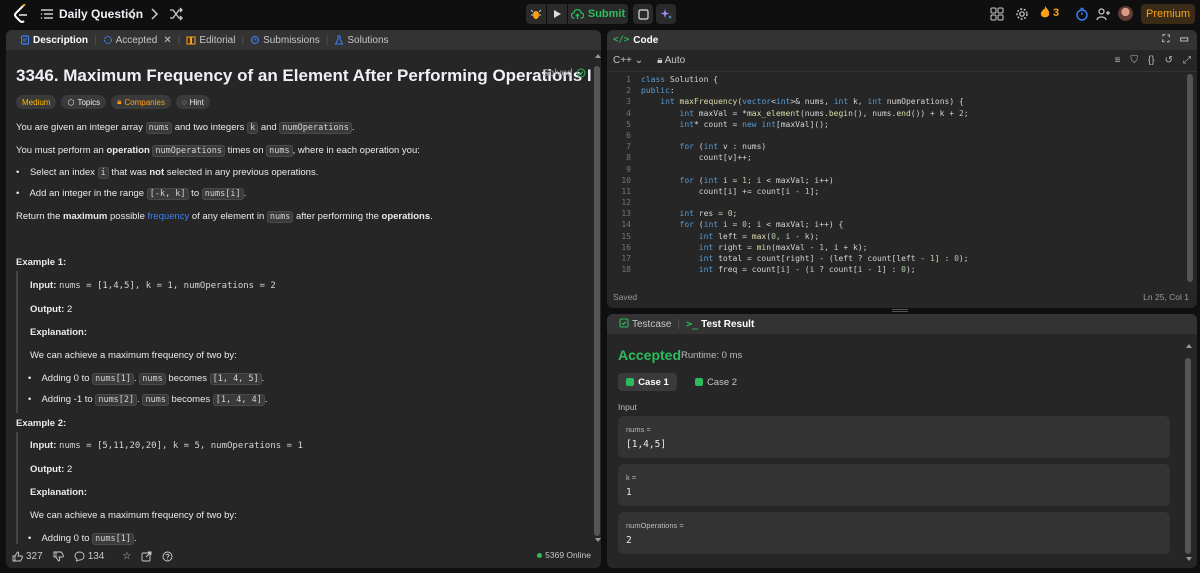 The image size is (1200, 573). I want to click on companies-chip: 🔒︎ Companies, so click(141, 102).